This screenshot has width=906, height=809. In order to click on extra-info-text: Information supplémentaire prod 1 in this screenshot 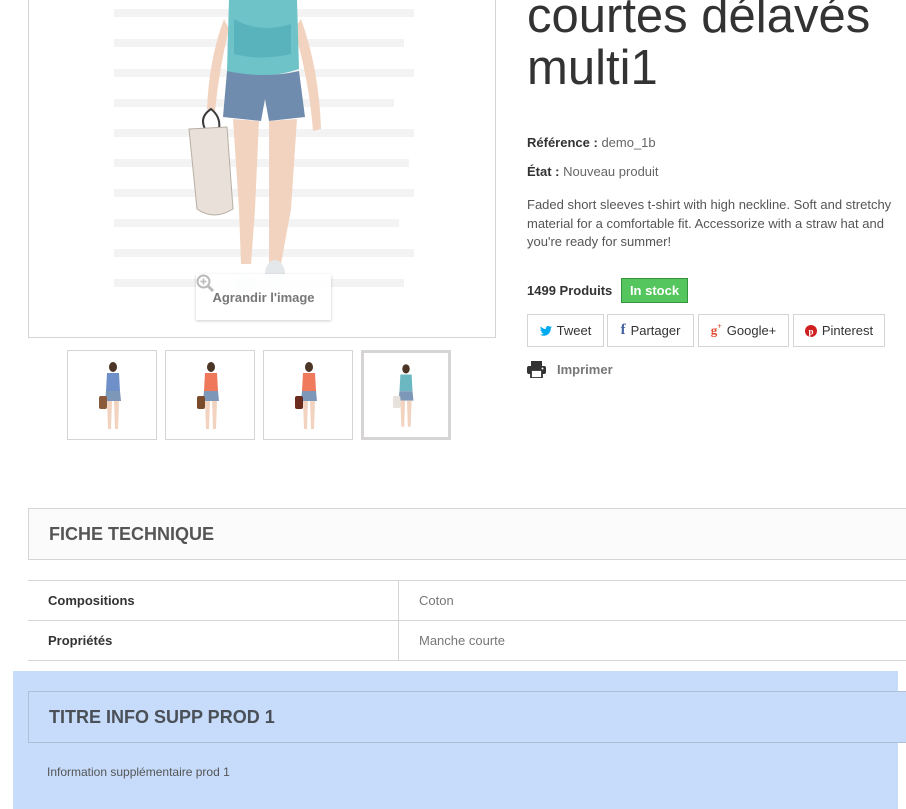, I will do `click(138, 772)`.